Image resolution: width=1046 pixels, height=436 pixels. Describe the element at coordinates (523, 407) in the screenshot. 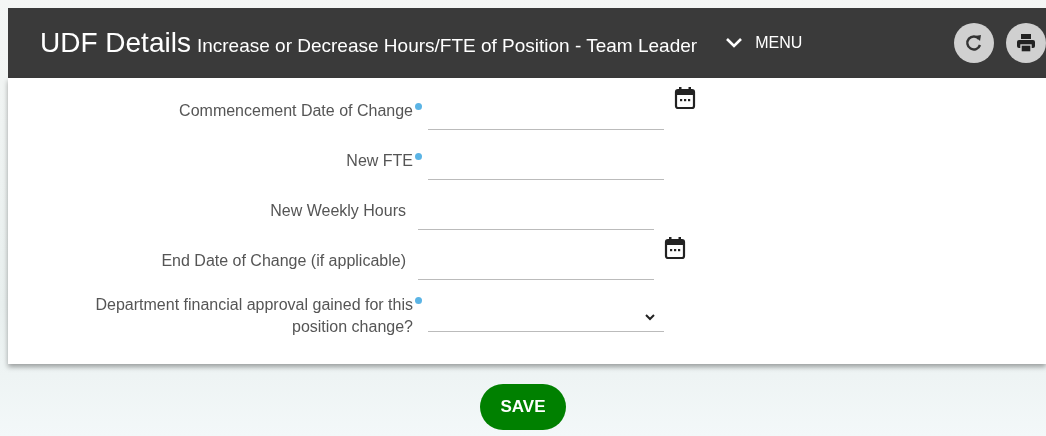

I see `save-button: SAVE` at that location.